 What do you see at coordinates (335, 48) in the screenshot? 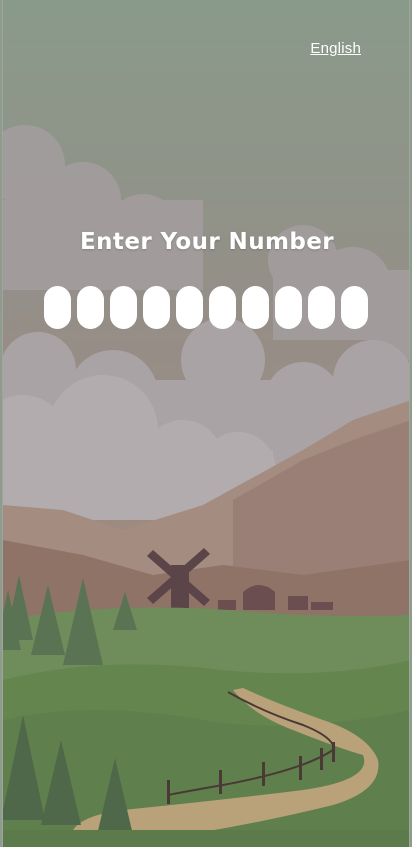
I see `language-selector-link: English` at bounding box center [335, 48].